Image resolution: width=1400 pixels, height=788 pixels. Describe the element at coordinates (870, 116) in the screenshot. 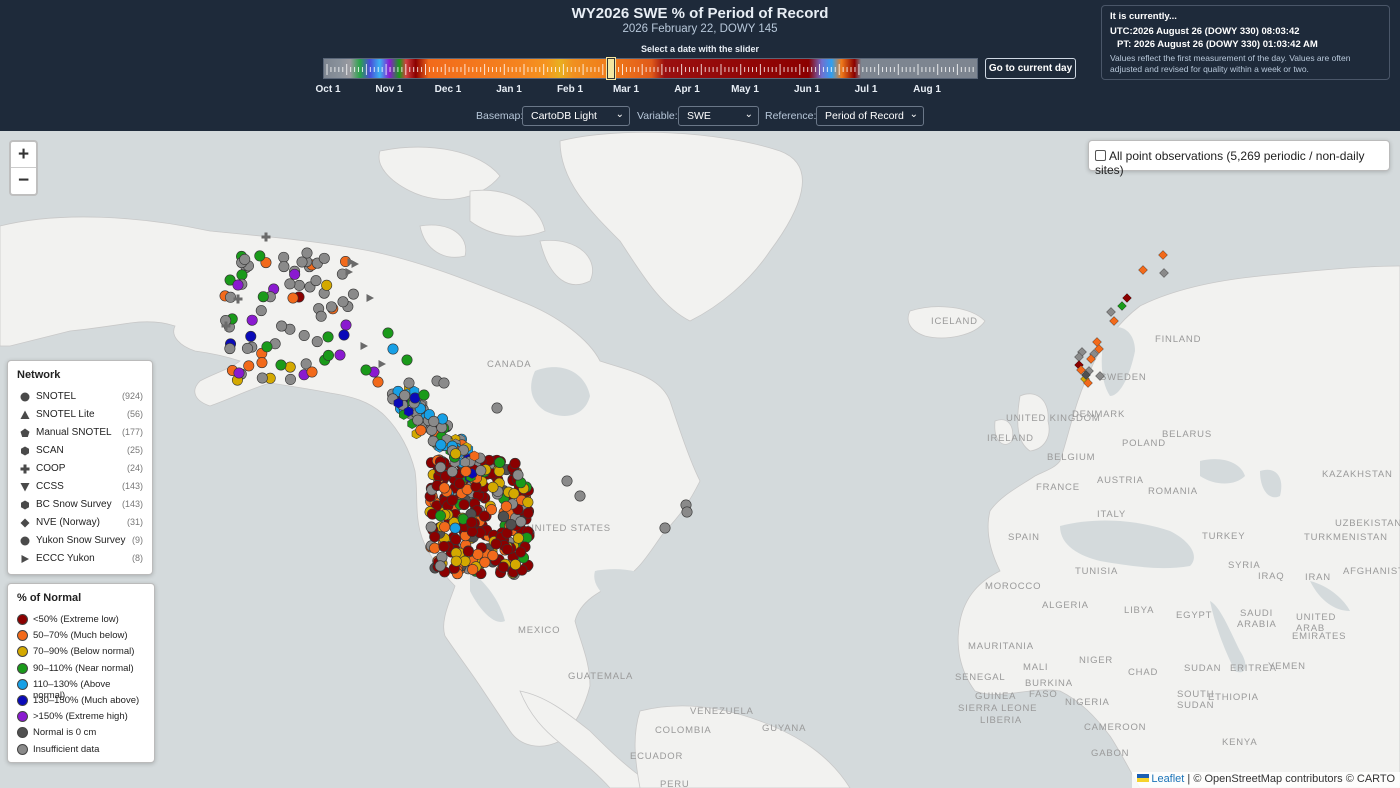

I see `reference-select: Period of Record ⌄` at that location.